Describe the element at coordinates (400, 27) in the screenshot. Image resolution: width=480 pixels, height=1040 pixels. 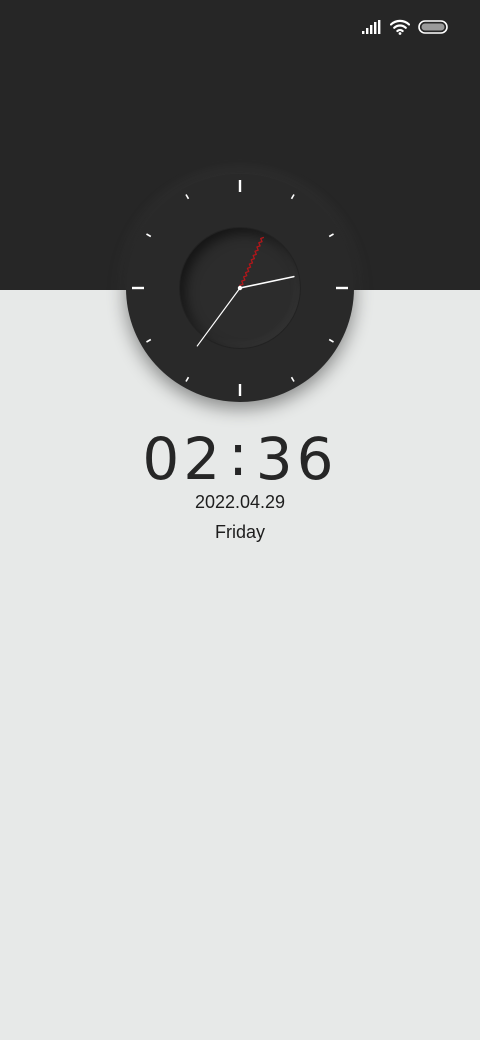
I see `wifi-icon` at that location.